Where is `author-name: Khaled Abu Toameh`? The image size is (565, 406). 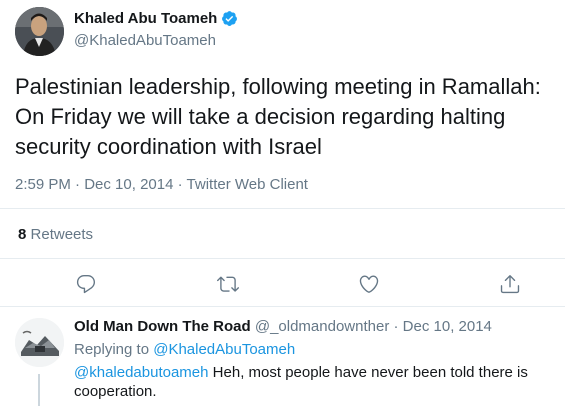 author-name: Khaled Abu Toameh is located at coordinates (156, 18).